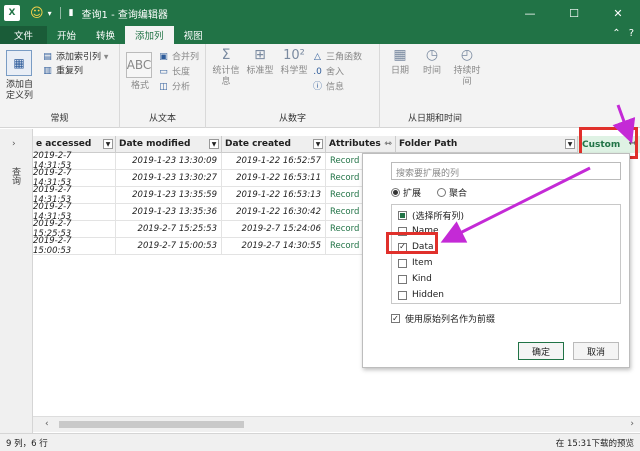 Image resolution: width=640 pixels, height=451 pixels. I want to click on info-button: ⓘ 信息, so click(328, 88).